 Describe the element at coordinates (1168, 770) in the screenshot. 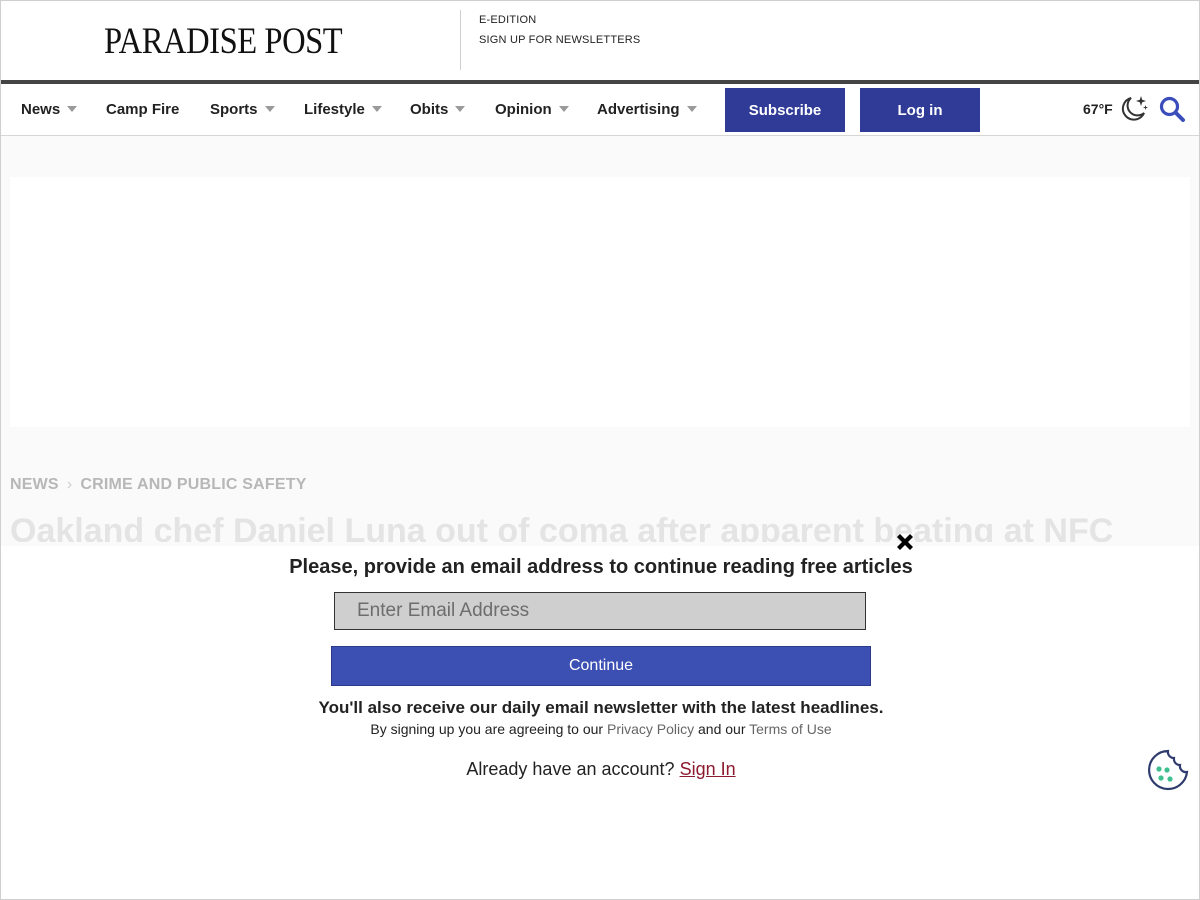

I see `cookie-settings-icon` at that location.